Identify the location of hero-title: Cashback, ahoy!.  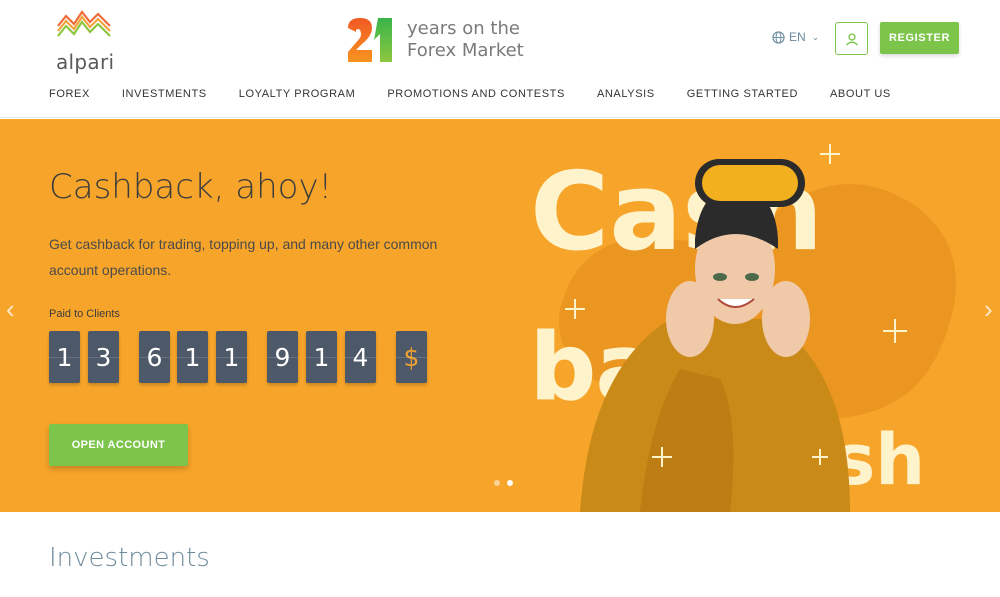
(191, 187).